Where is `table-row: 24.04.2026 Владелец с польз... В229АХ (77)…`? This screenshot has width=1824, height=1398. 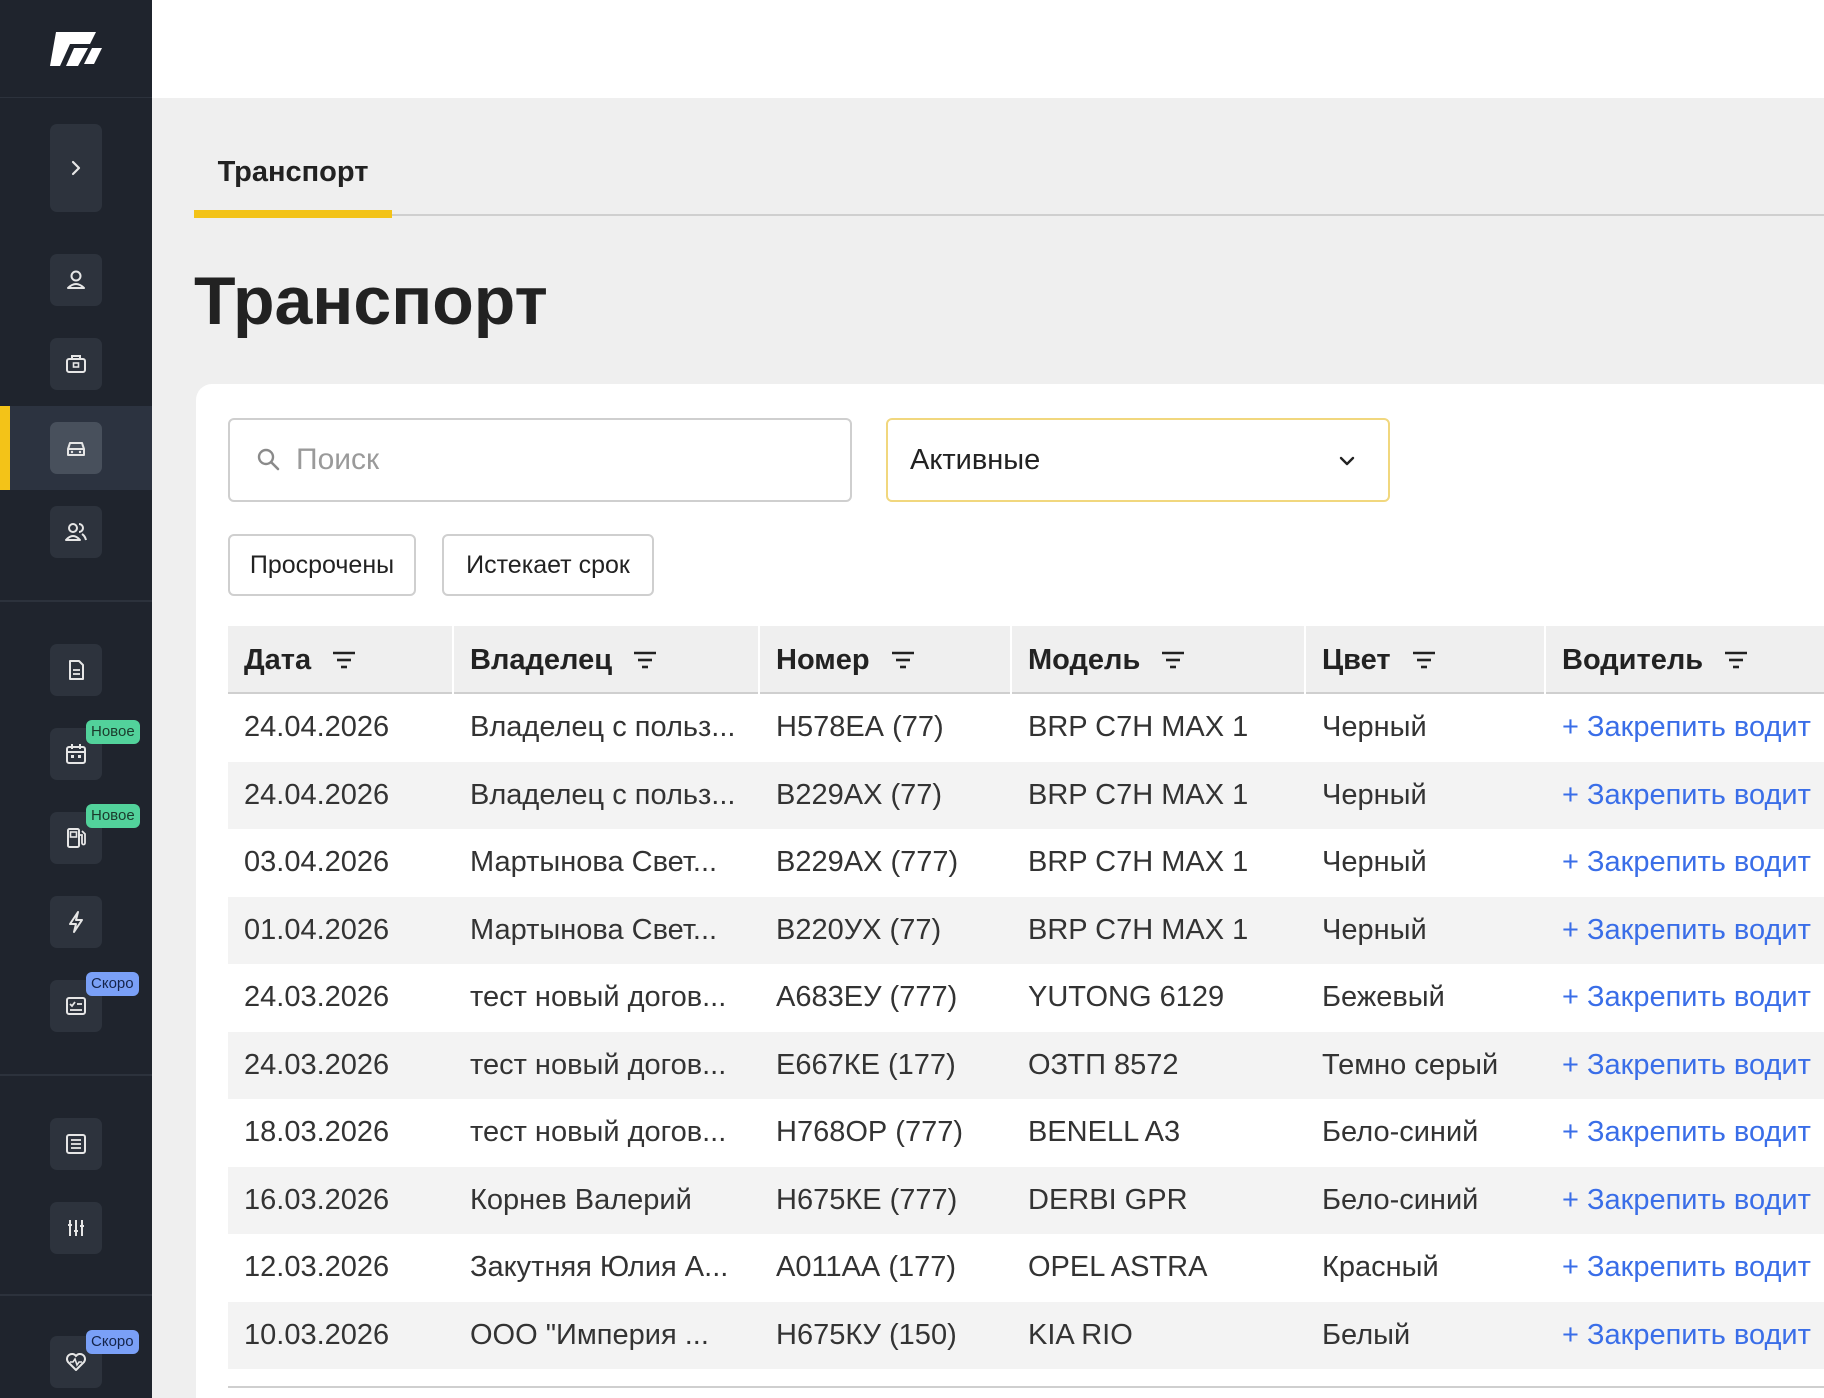 table-row: 24.04.2026 Владелец с польз... В229АХ (77)… is located at coordinates (1026, 795).